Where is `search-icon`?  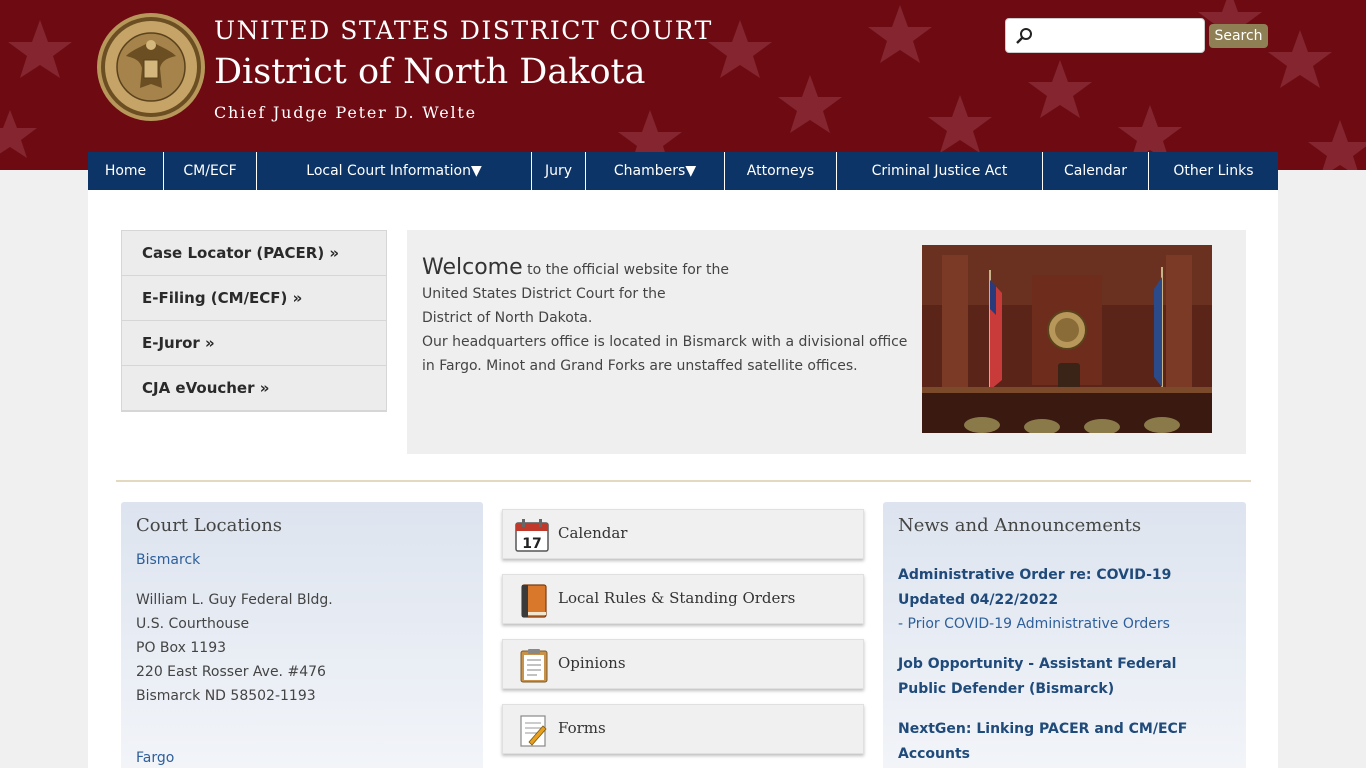 search-icon is located at coordinates (1024, 36).